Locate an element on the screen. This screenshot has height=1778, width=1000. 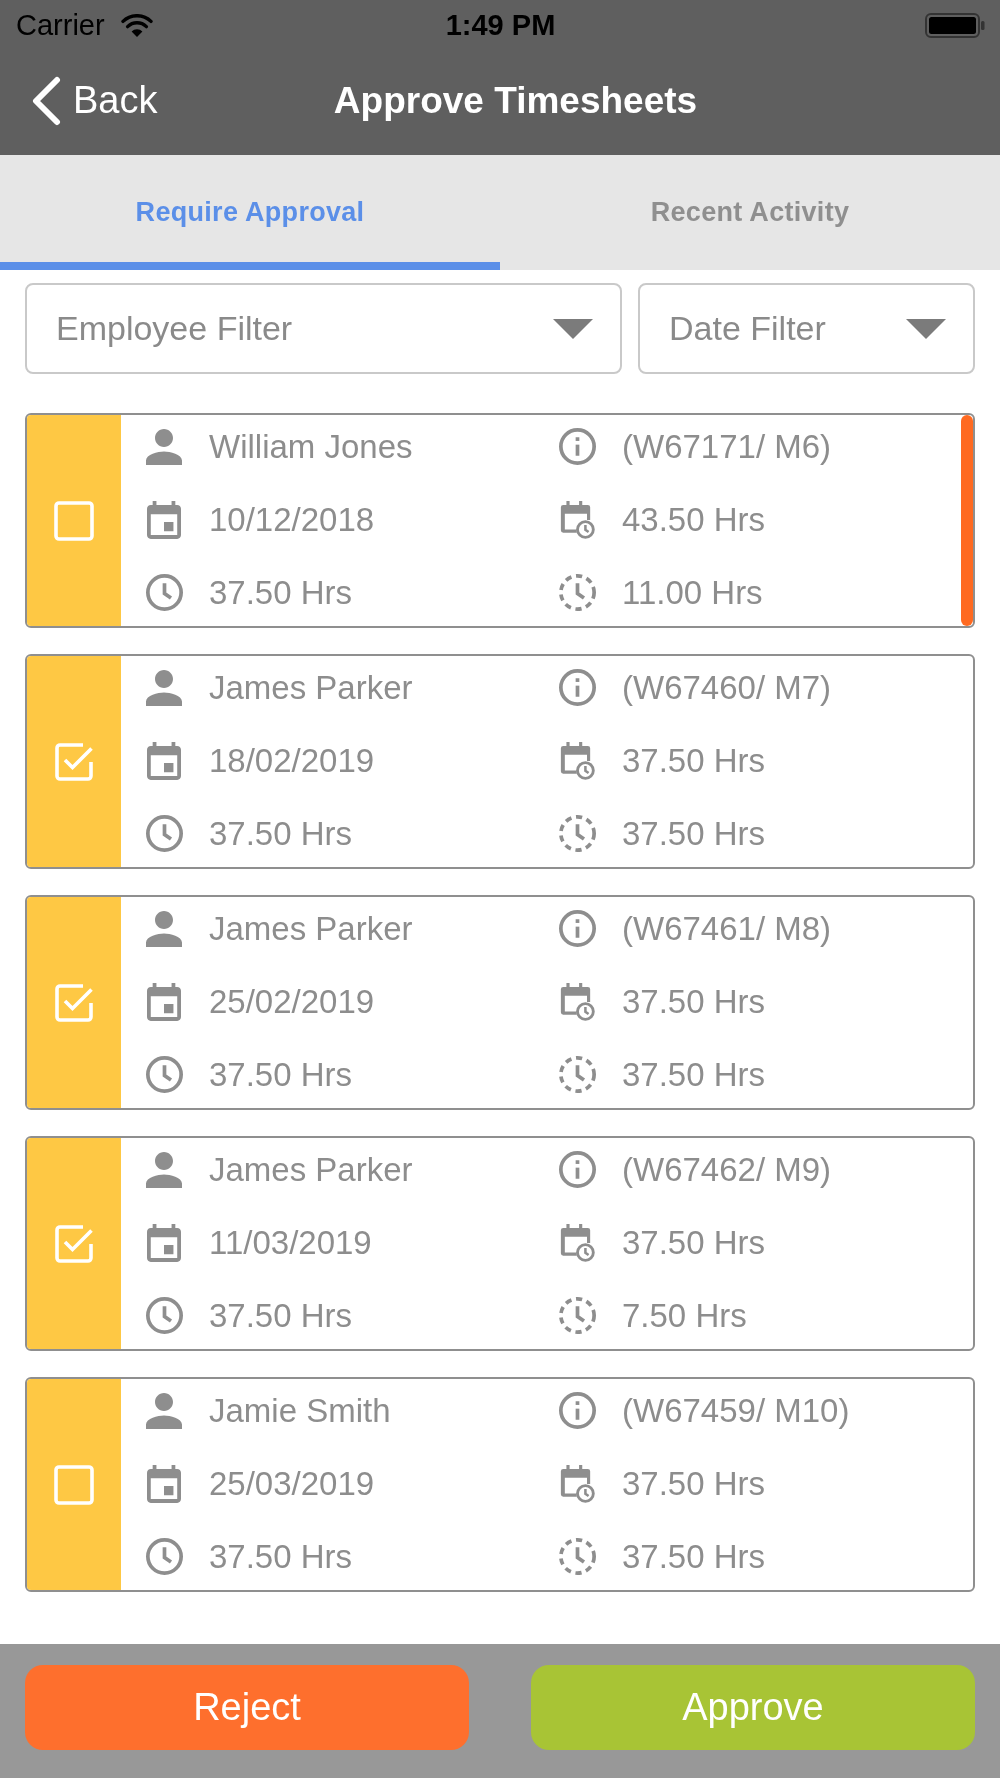
chevron-icon is located at coordinates (46, 100).